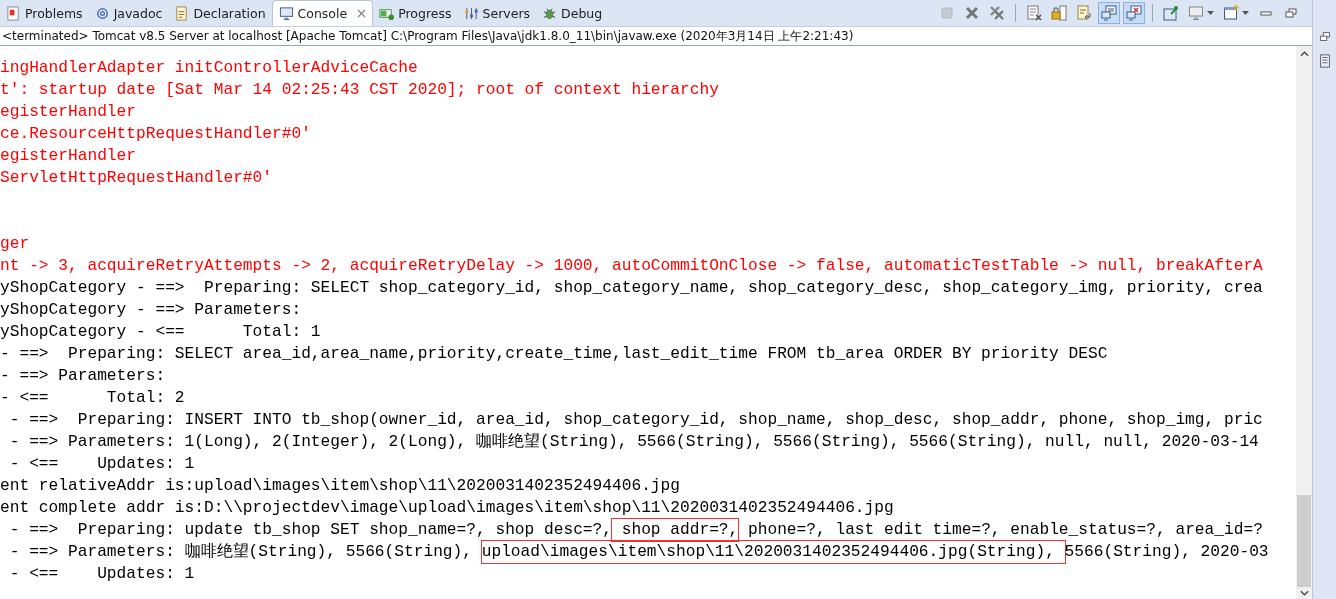  What do you see at coordinates (13, 13) in the screenshot?
I see `warning-list-icon` at bounding box center [13, 13].